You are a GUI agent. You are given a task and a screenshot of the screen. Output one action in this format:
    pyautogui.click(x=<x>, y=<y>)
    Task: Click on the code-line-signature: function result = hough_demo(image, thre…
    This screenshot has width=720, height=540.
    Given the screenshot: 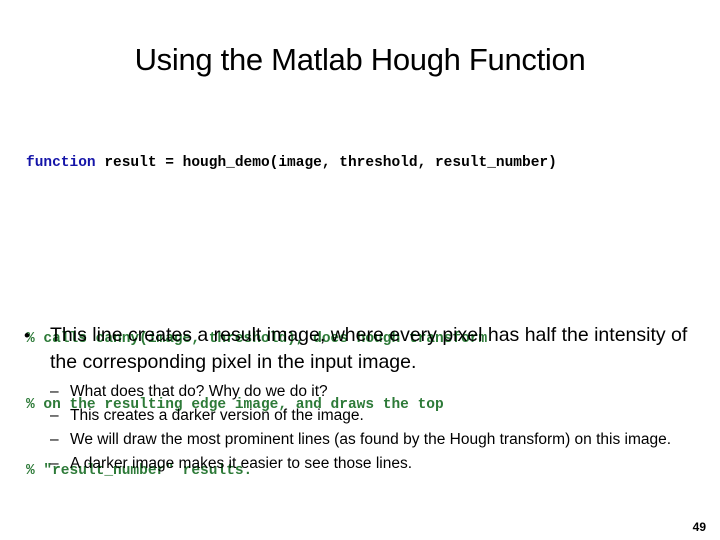 What is the action you would take?
    pyautogui.click(x=363, y=163)
    